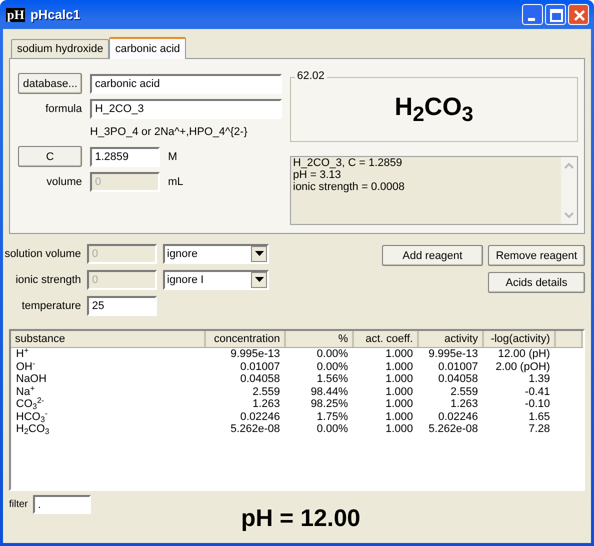  Describe the element at coordinates (56, 14) in the screenshot. I see `window-title: pHcalc1` at that location.